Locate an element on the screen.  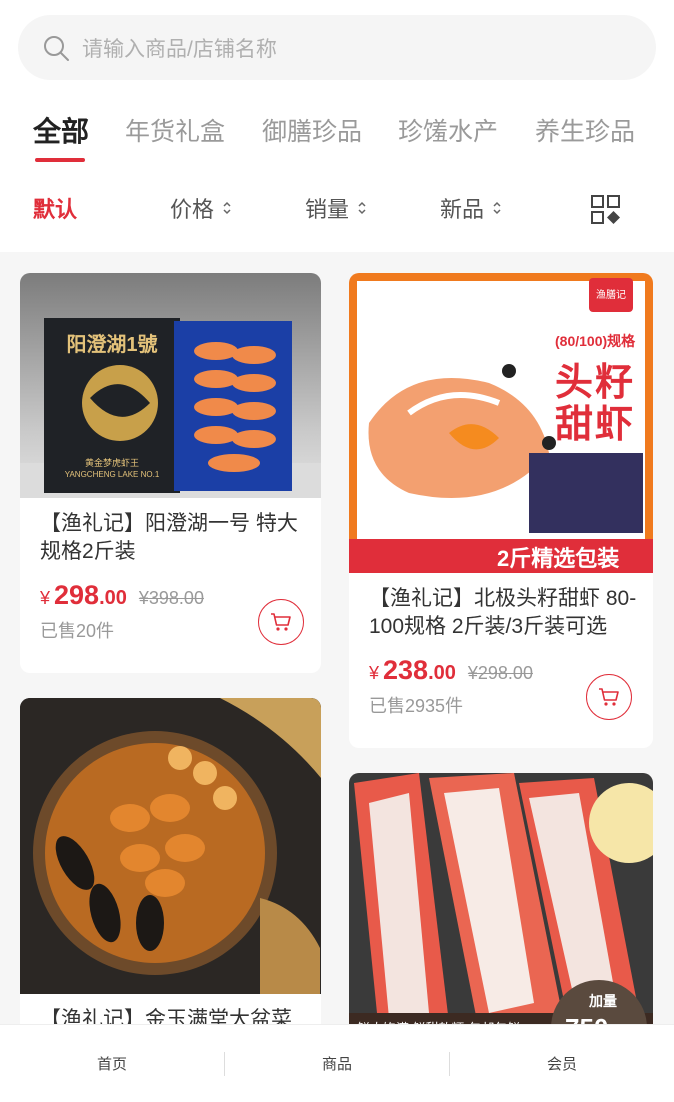
layout-toggle-icon is located at coordinates (606, 210).